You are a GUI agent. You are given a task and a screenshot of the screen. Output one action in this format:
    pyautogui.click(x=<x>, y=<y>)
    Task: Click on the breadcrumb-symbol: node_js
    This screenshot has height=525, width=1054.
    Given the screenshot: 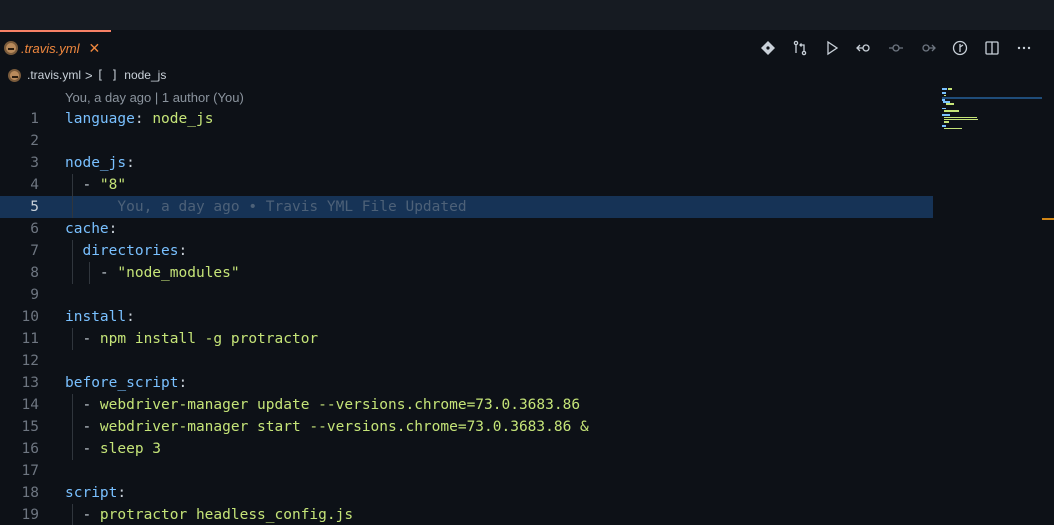 What is the action you would take?
    pyautogui.click(x=145, y=75)
    